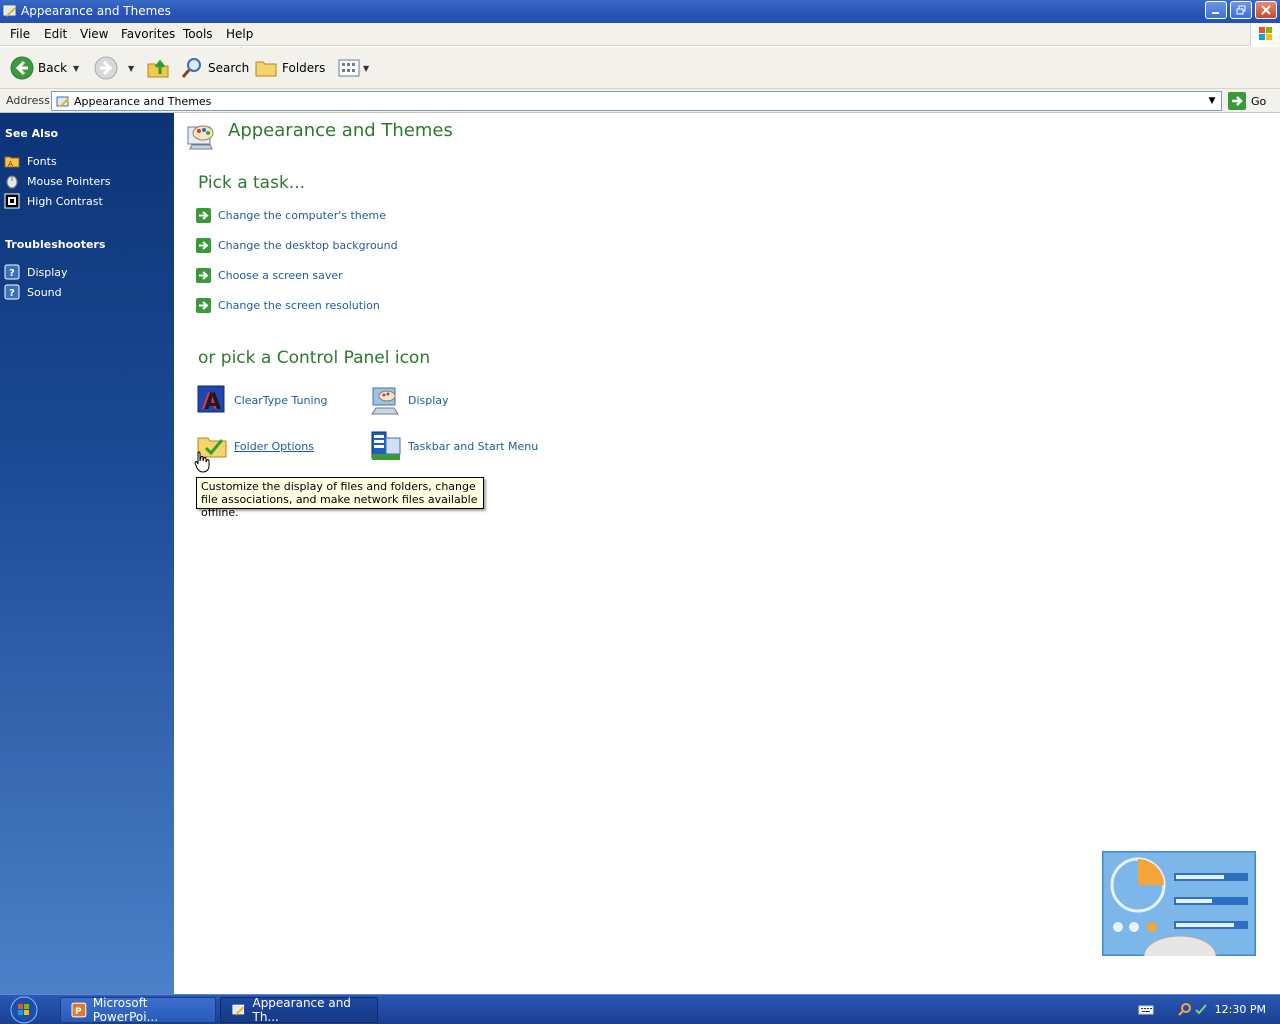 The width and height of the screenshot is (1280, 1024). Describe the element at coordinates (12, 181) in the screenshot. I see `mouse-icon` at that location.